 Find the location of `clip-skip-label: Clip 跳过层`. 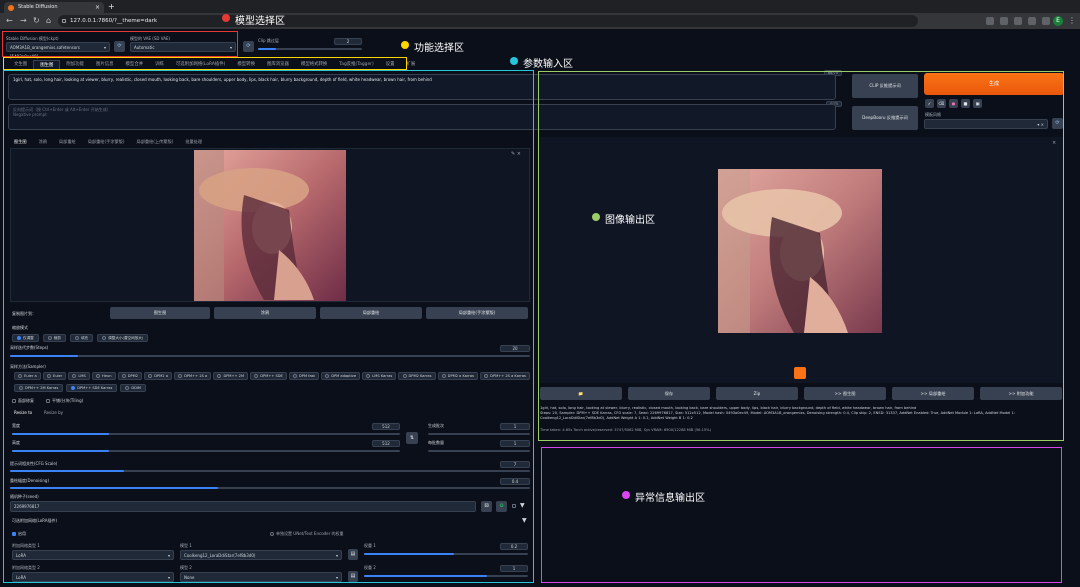

clip-skip-label: Clip 跳过层 is located at coordinates (268, 40).